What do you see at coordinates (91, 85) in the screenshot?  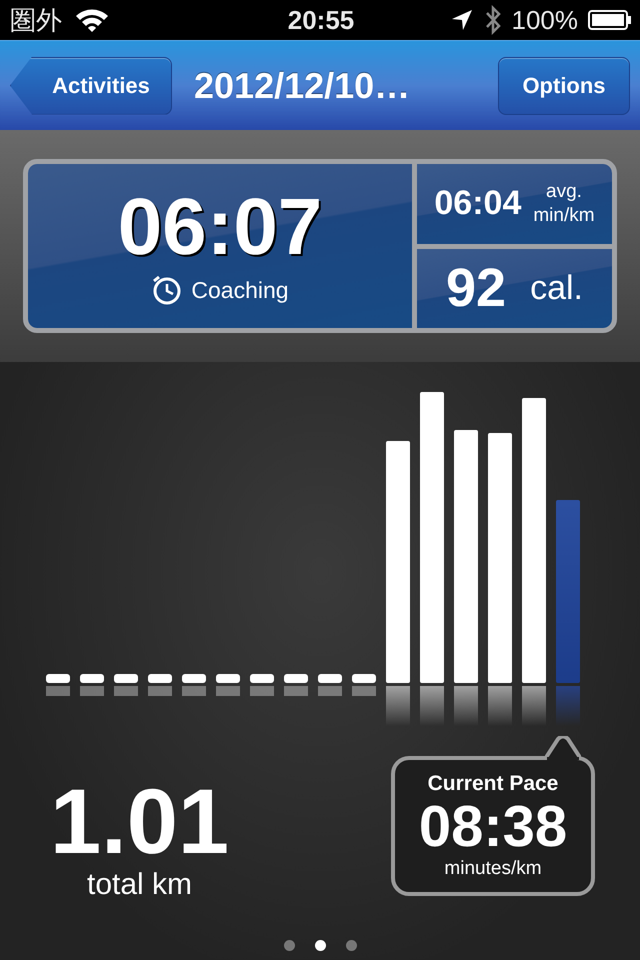 I see `back-button: Activities` at bounding box center [91, 85].